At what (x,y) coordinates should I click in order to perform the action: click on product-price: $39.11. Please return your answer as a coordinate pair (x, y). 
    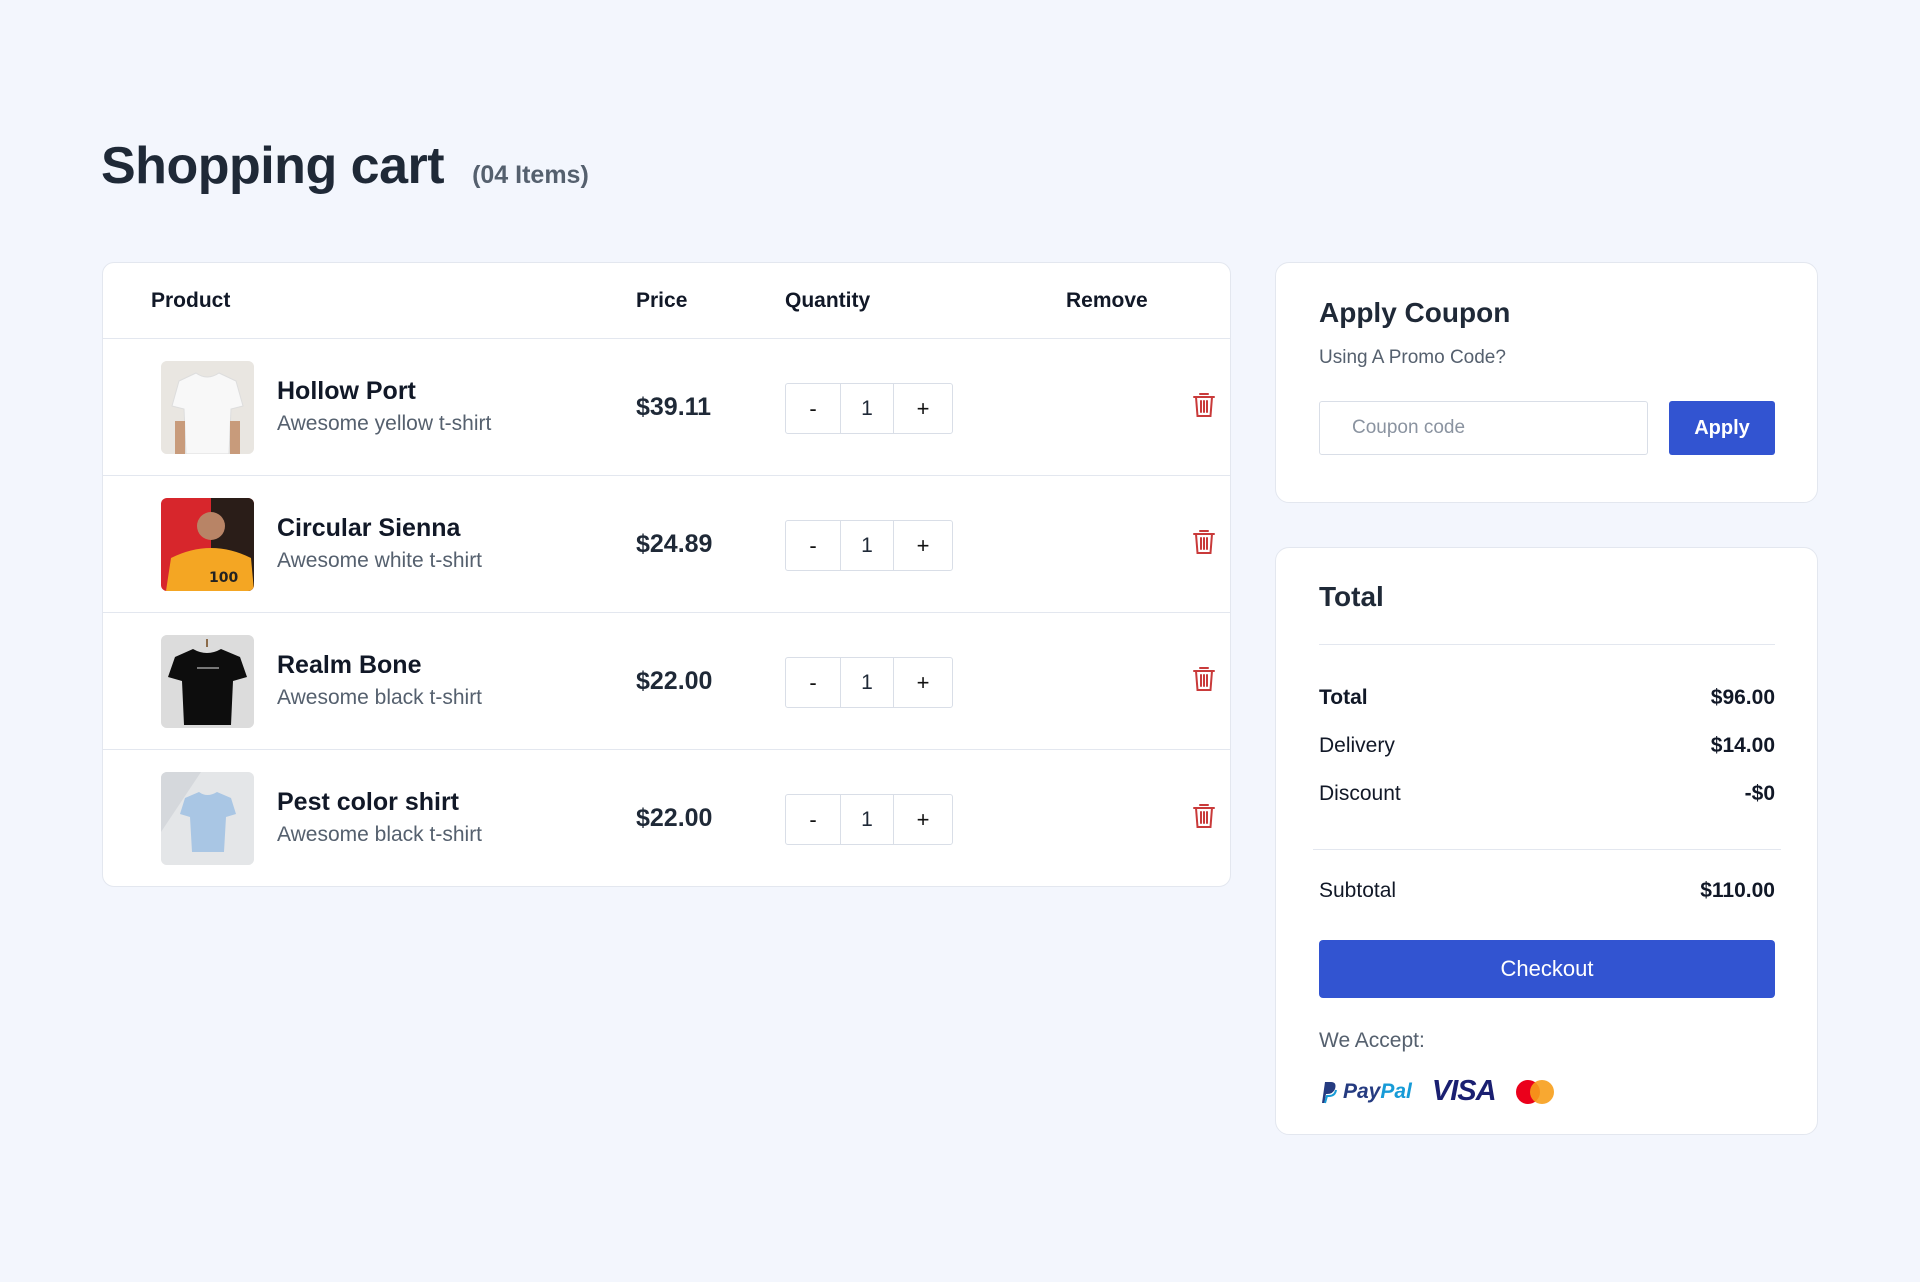
    Looking at the image, I should click on (674, 407).